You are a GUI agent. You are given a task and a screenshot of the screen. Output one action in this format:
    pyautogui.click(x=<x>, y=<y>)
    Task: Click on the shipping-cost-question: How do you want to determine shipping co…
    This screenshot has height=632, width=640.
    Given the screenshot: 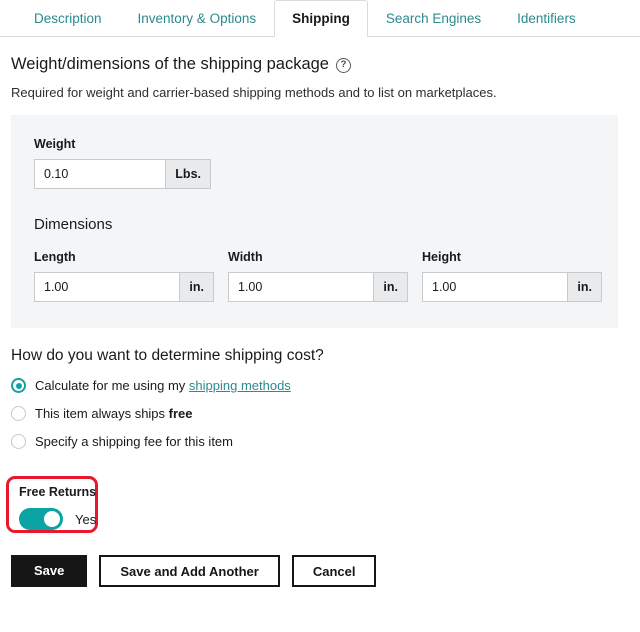 What is the action you would take?
    pyautogui.click(x=167, y=355)
    